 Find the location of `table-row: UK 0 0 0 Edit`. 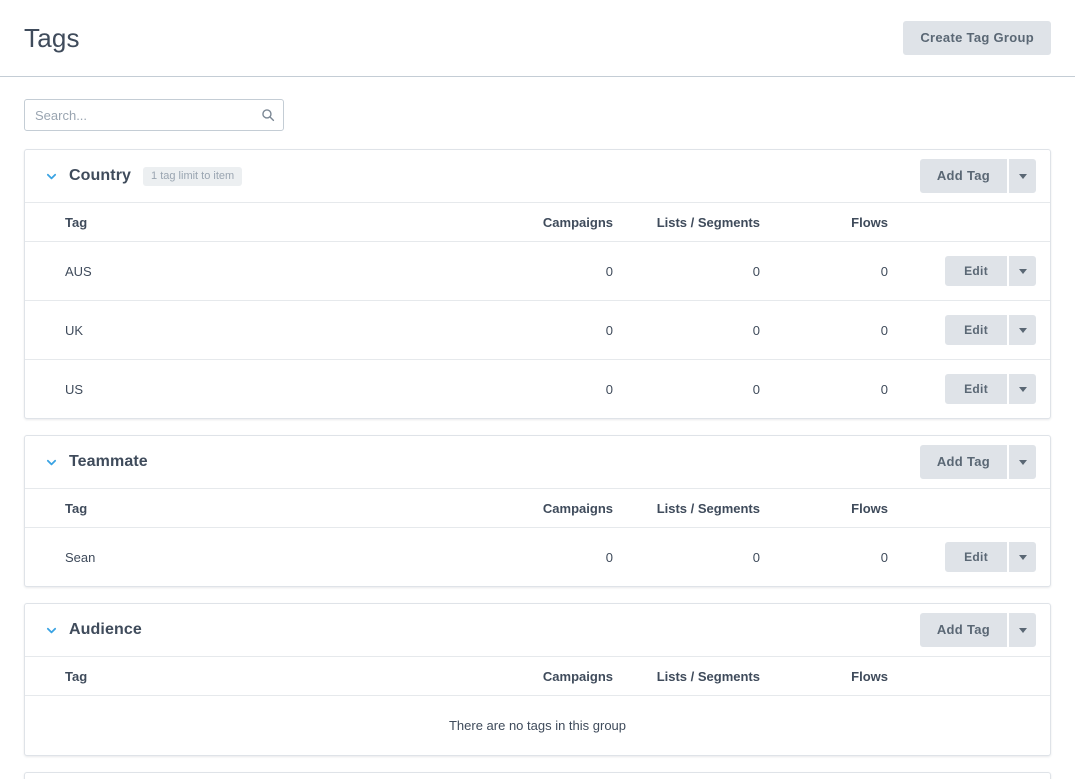

table-row: UK 0 0 0 Edit is located at coordinates (537, 330).